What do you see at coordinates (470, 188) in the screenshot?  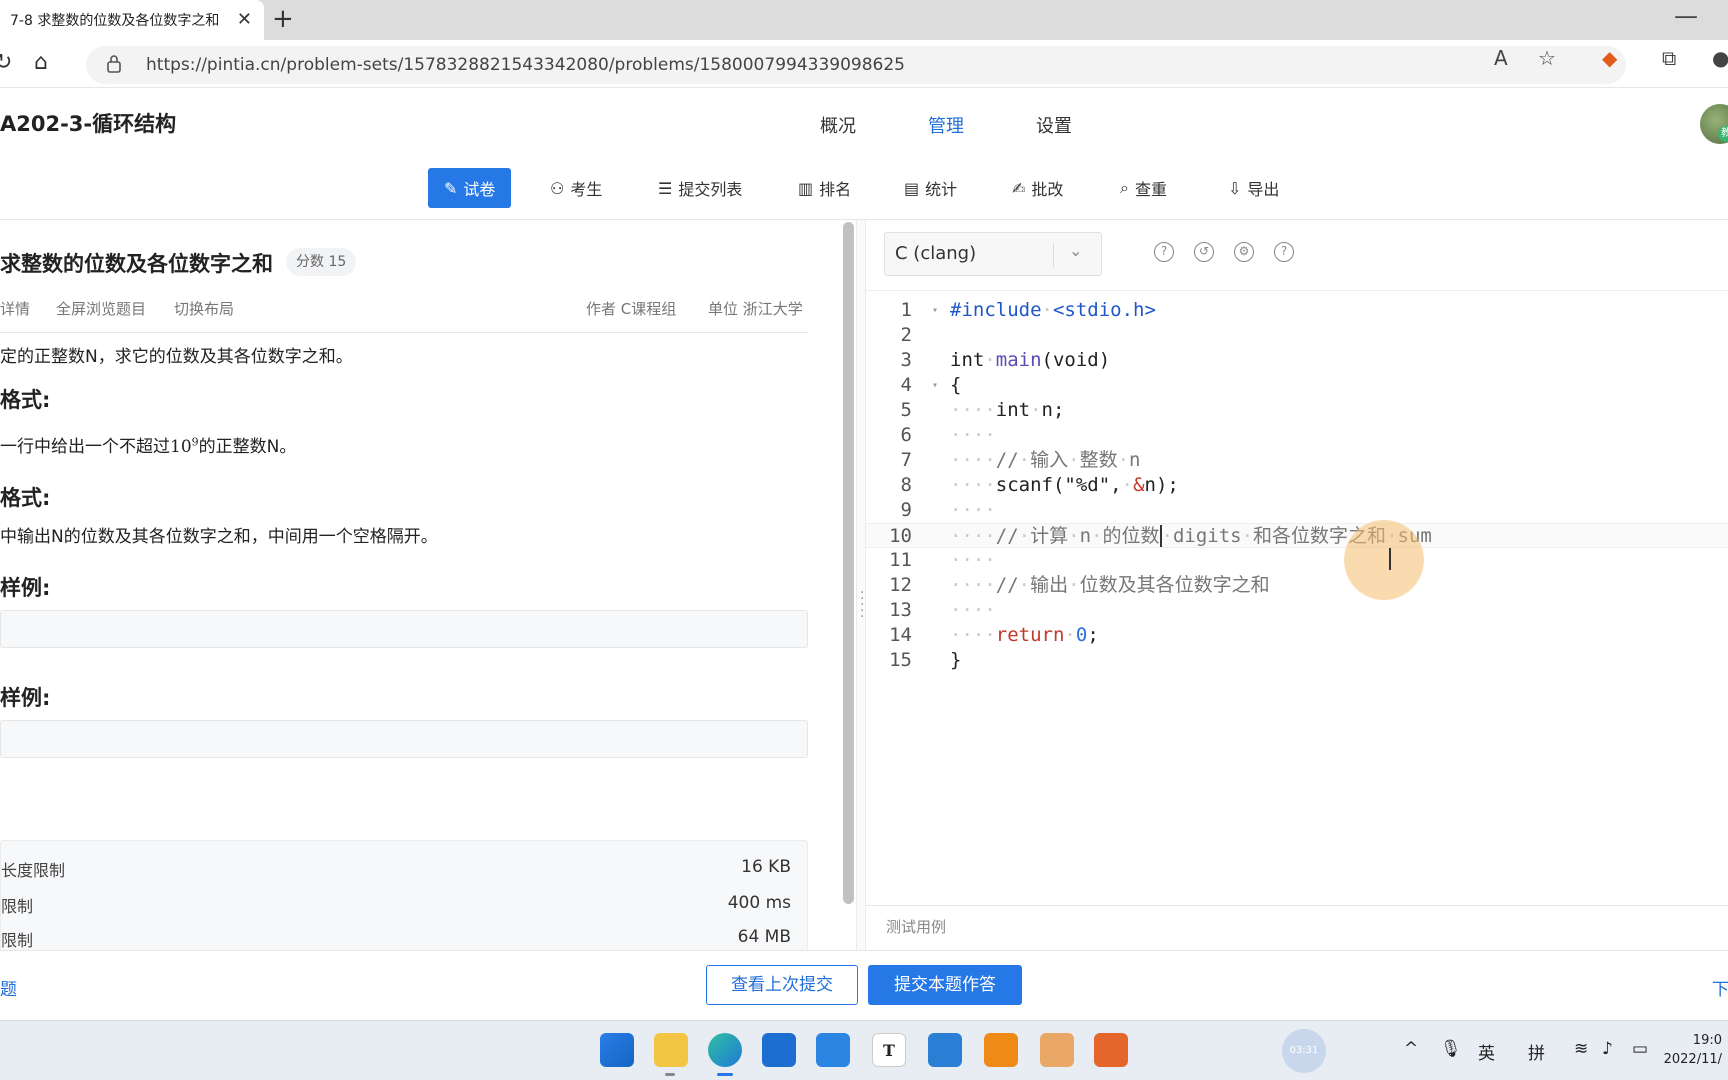 I see `tab-exam-paper: ✎ 试卷` at bounding box center [470, 188].